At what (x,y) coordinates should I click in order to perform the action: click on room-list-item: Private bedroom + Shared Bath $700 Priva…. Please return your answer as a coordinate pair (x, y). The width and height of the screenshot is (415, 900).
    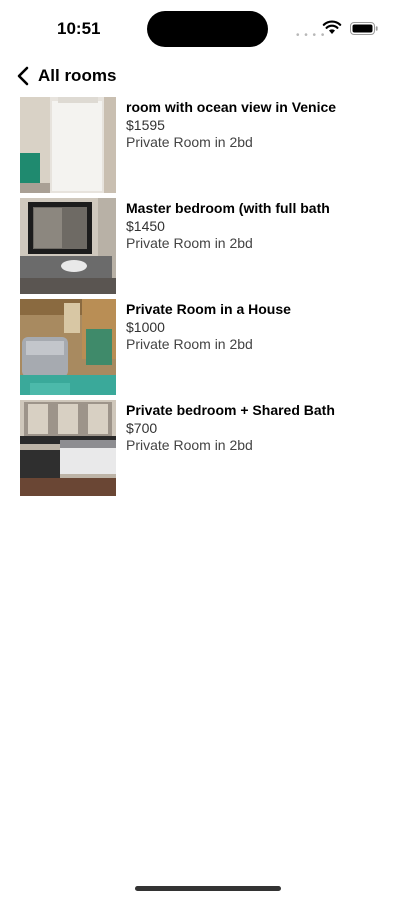
    Looking at the image, I should click on (207, 450).